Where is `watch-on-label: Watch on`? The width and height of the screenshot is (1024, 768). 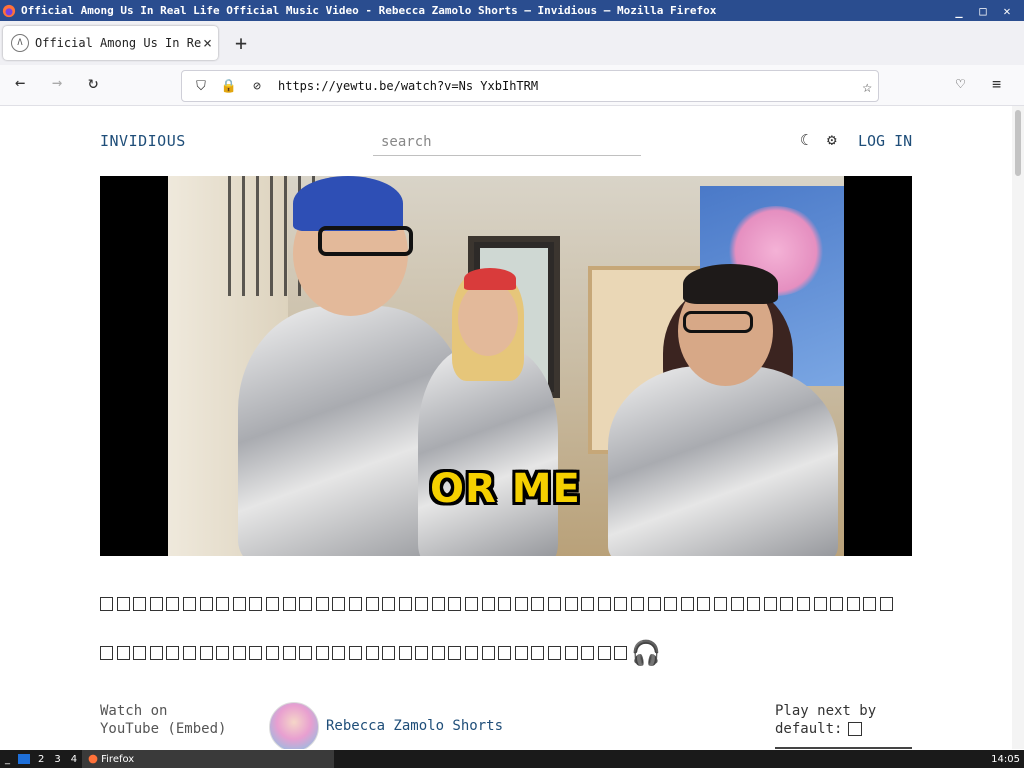
watch-on-label: Watch on is located at coordinates (163, 711).